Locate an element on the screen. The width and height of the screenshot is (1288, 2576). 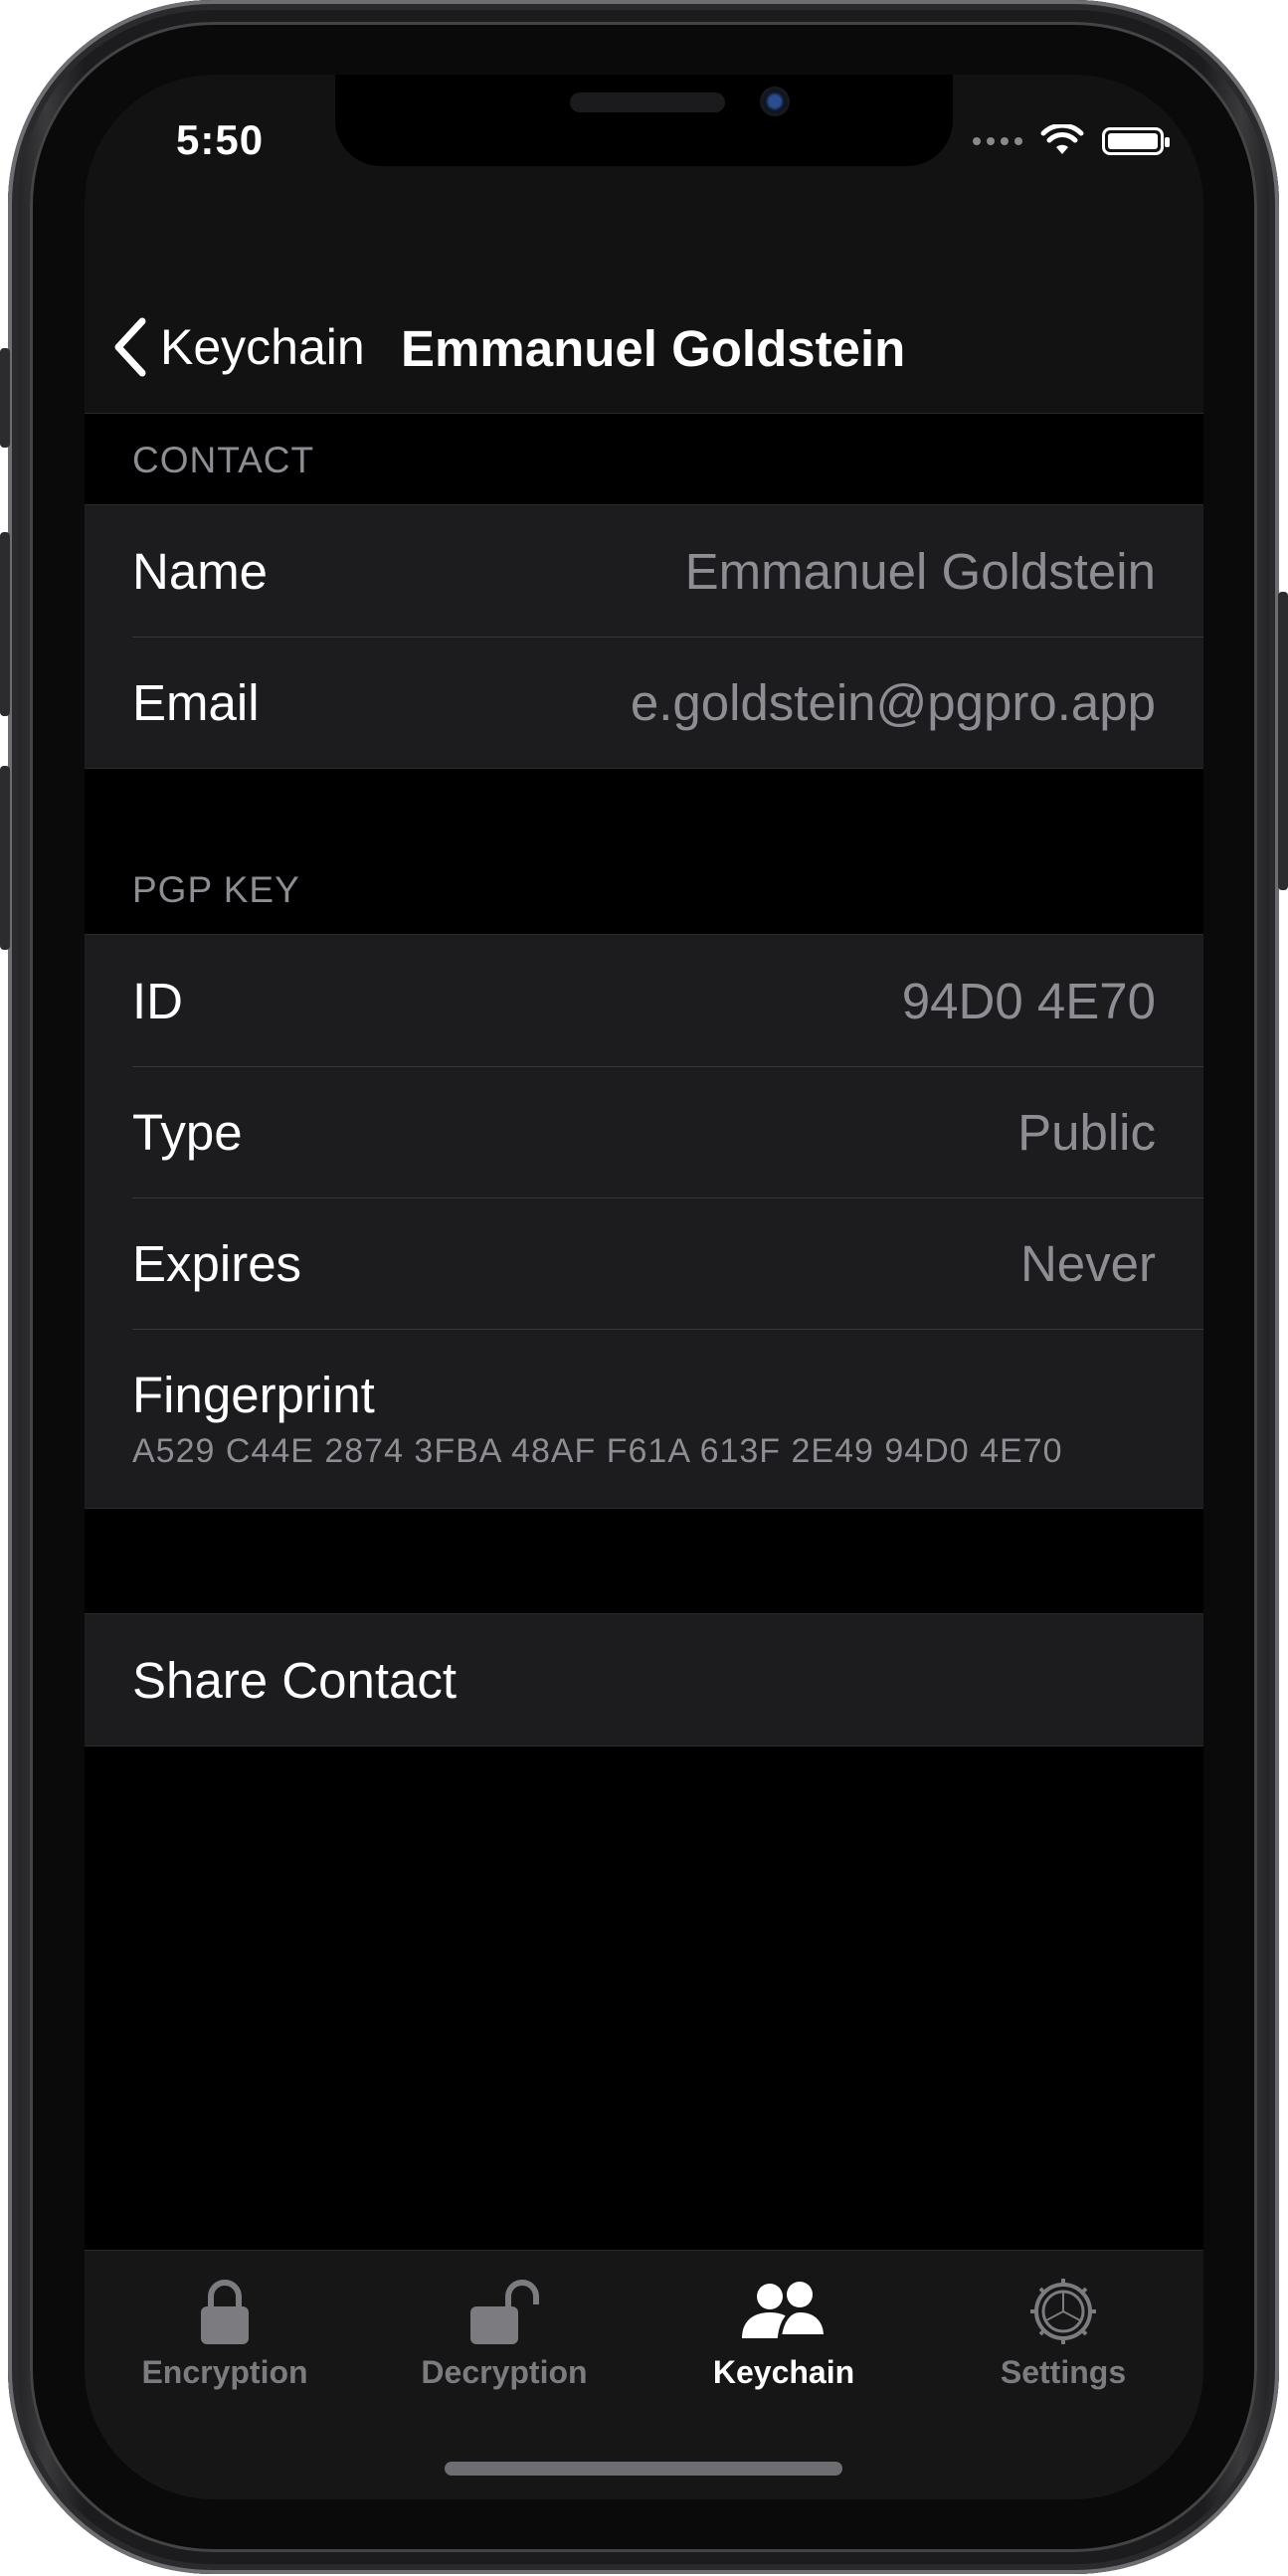
row-label: Email is located at coordinates (196, 702).